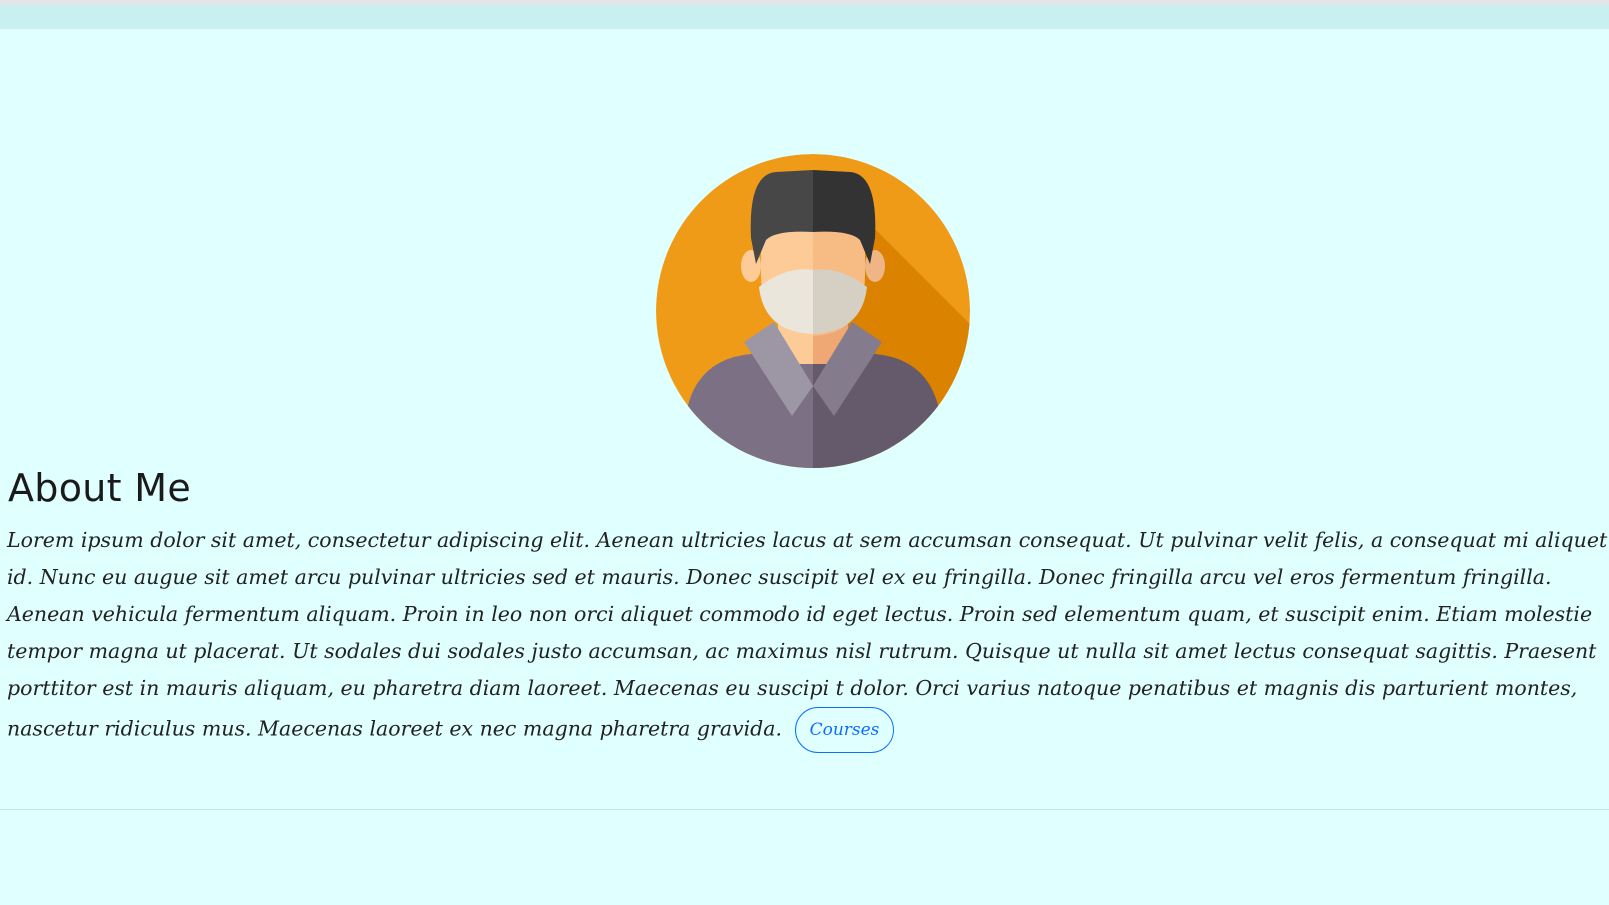 The width and height of the screenshot is (1609, 905). What do you see at coordinates (804, 17) in the screenshot?
I see `top-bar` at bounding box center [804, 17].